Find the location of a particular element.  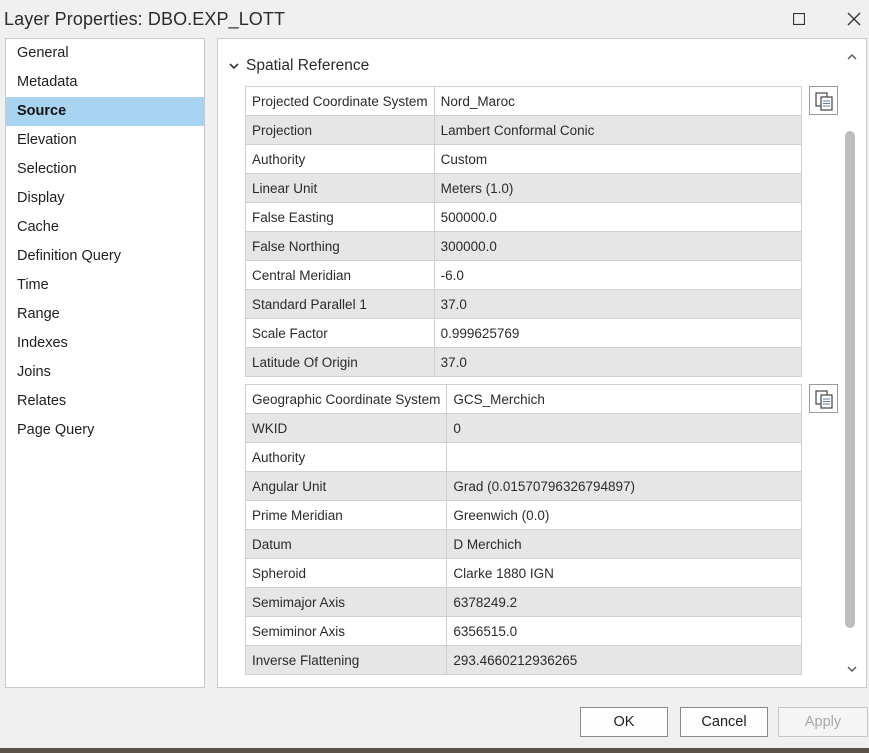

close-button is located at coordinates (854, 19).